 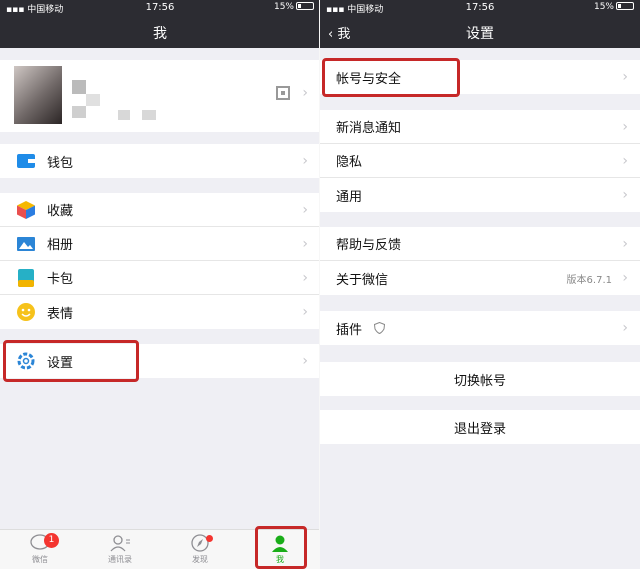 I want to click on menu-item-label: 表情, so click(x=60, y=314).